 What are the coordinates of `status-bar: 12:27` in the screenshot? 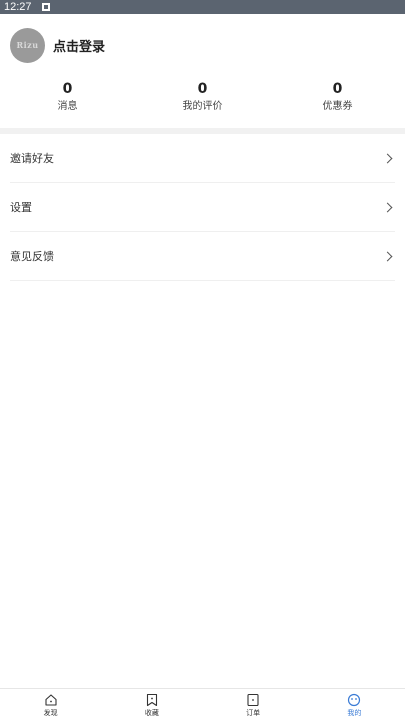 It's located at (202, 7).